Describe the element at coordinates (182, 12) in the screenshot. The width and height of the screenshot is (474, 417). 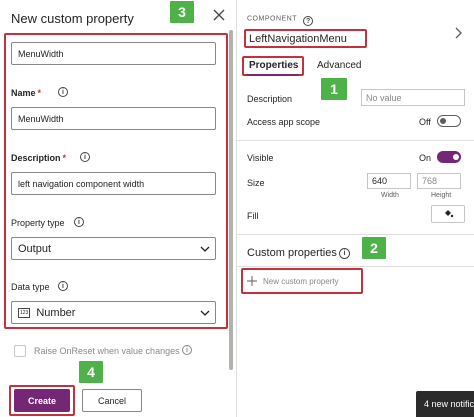
I see `annotation-badge-3: 3` at that location.